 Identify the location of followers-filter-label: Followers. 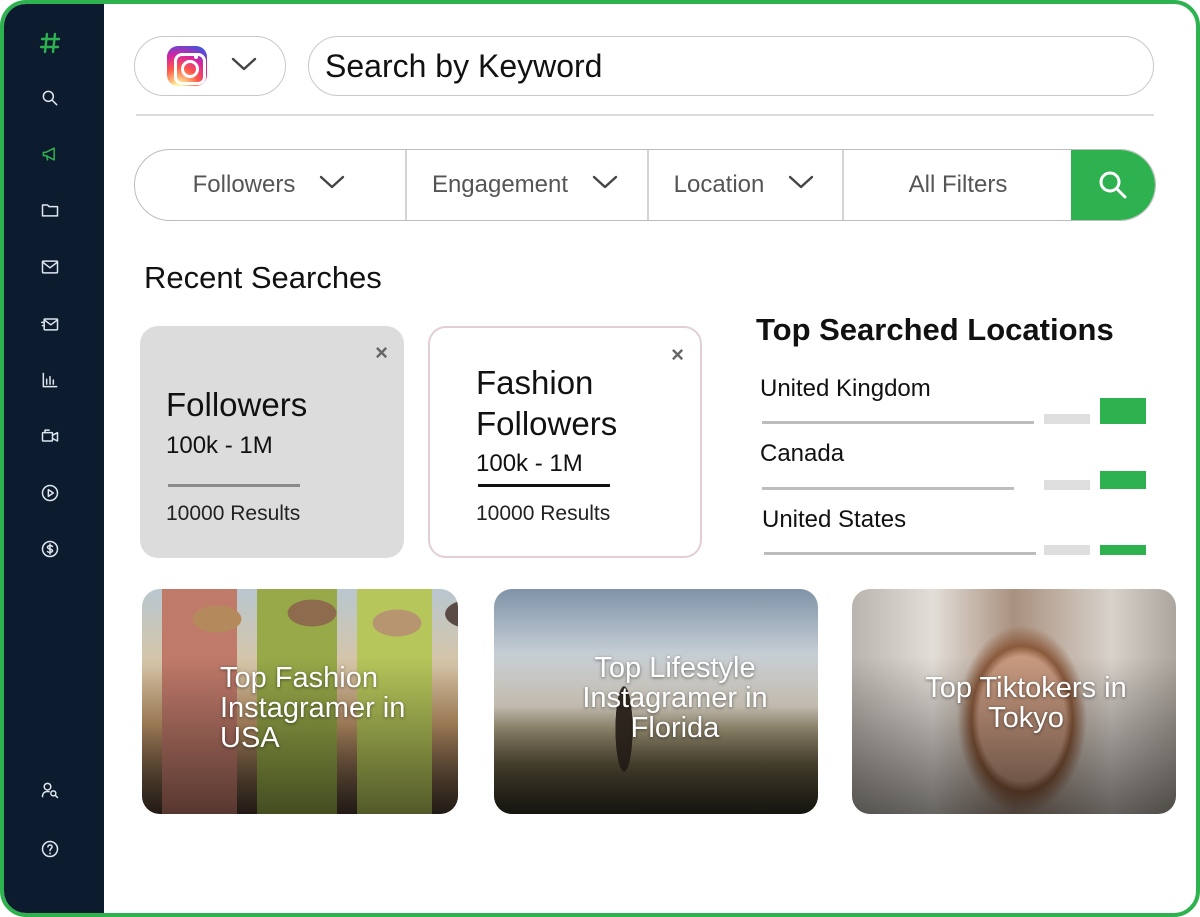
(244, 184).